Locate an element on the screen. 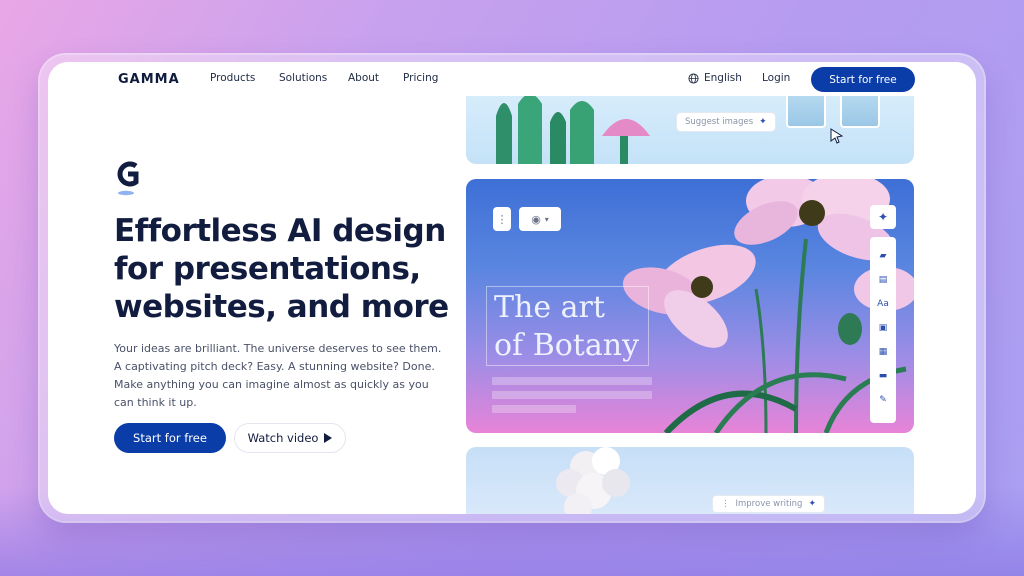 The width and height of the screenshot is (1024, 576). image-icon: ▣ is located at coordinates (883, 328).